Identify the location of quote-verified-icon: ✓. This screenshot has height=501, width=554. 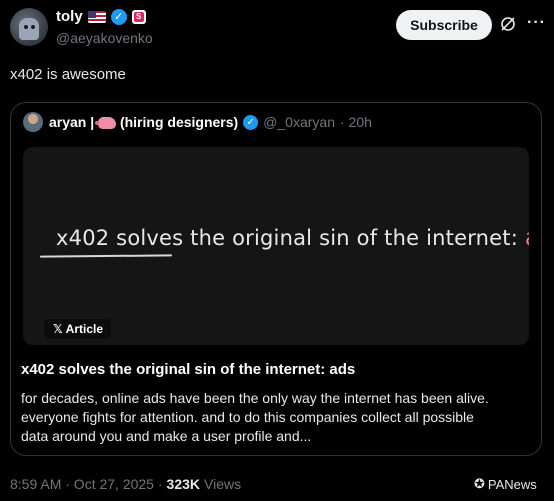
(251, 122).